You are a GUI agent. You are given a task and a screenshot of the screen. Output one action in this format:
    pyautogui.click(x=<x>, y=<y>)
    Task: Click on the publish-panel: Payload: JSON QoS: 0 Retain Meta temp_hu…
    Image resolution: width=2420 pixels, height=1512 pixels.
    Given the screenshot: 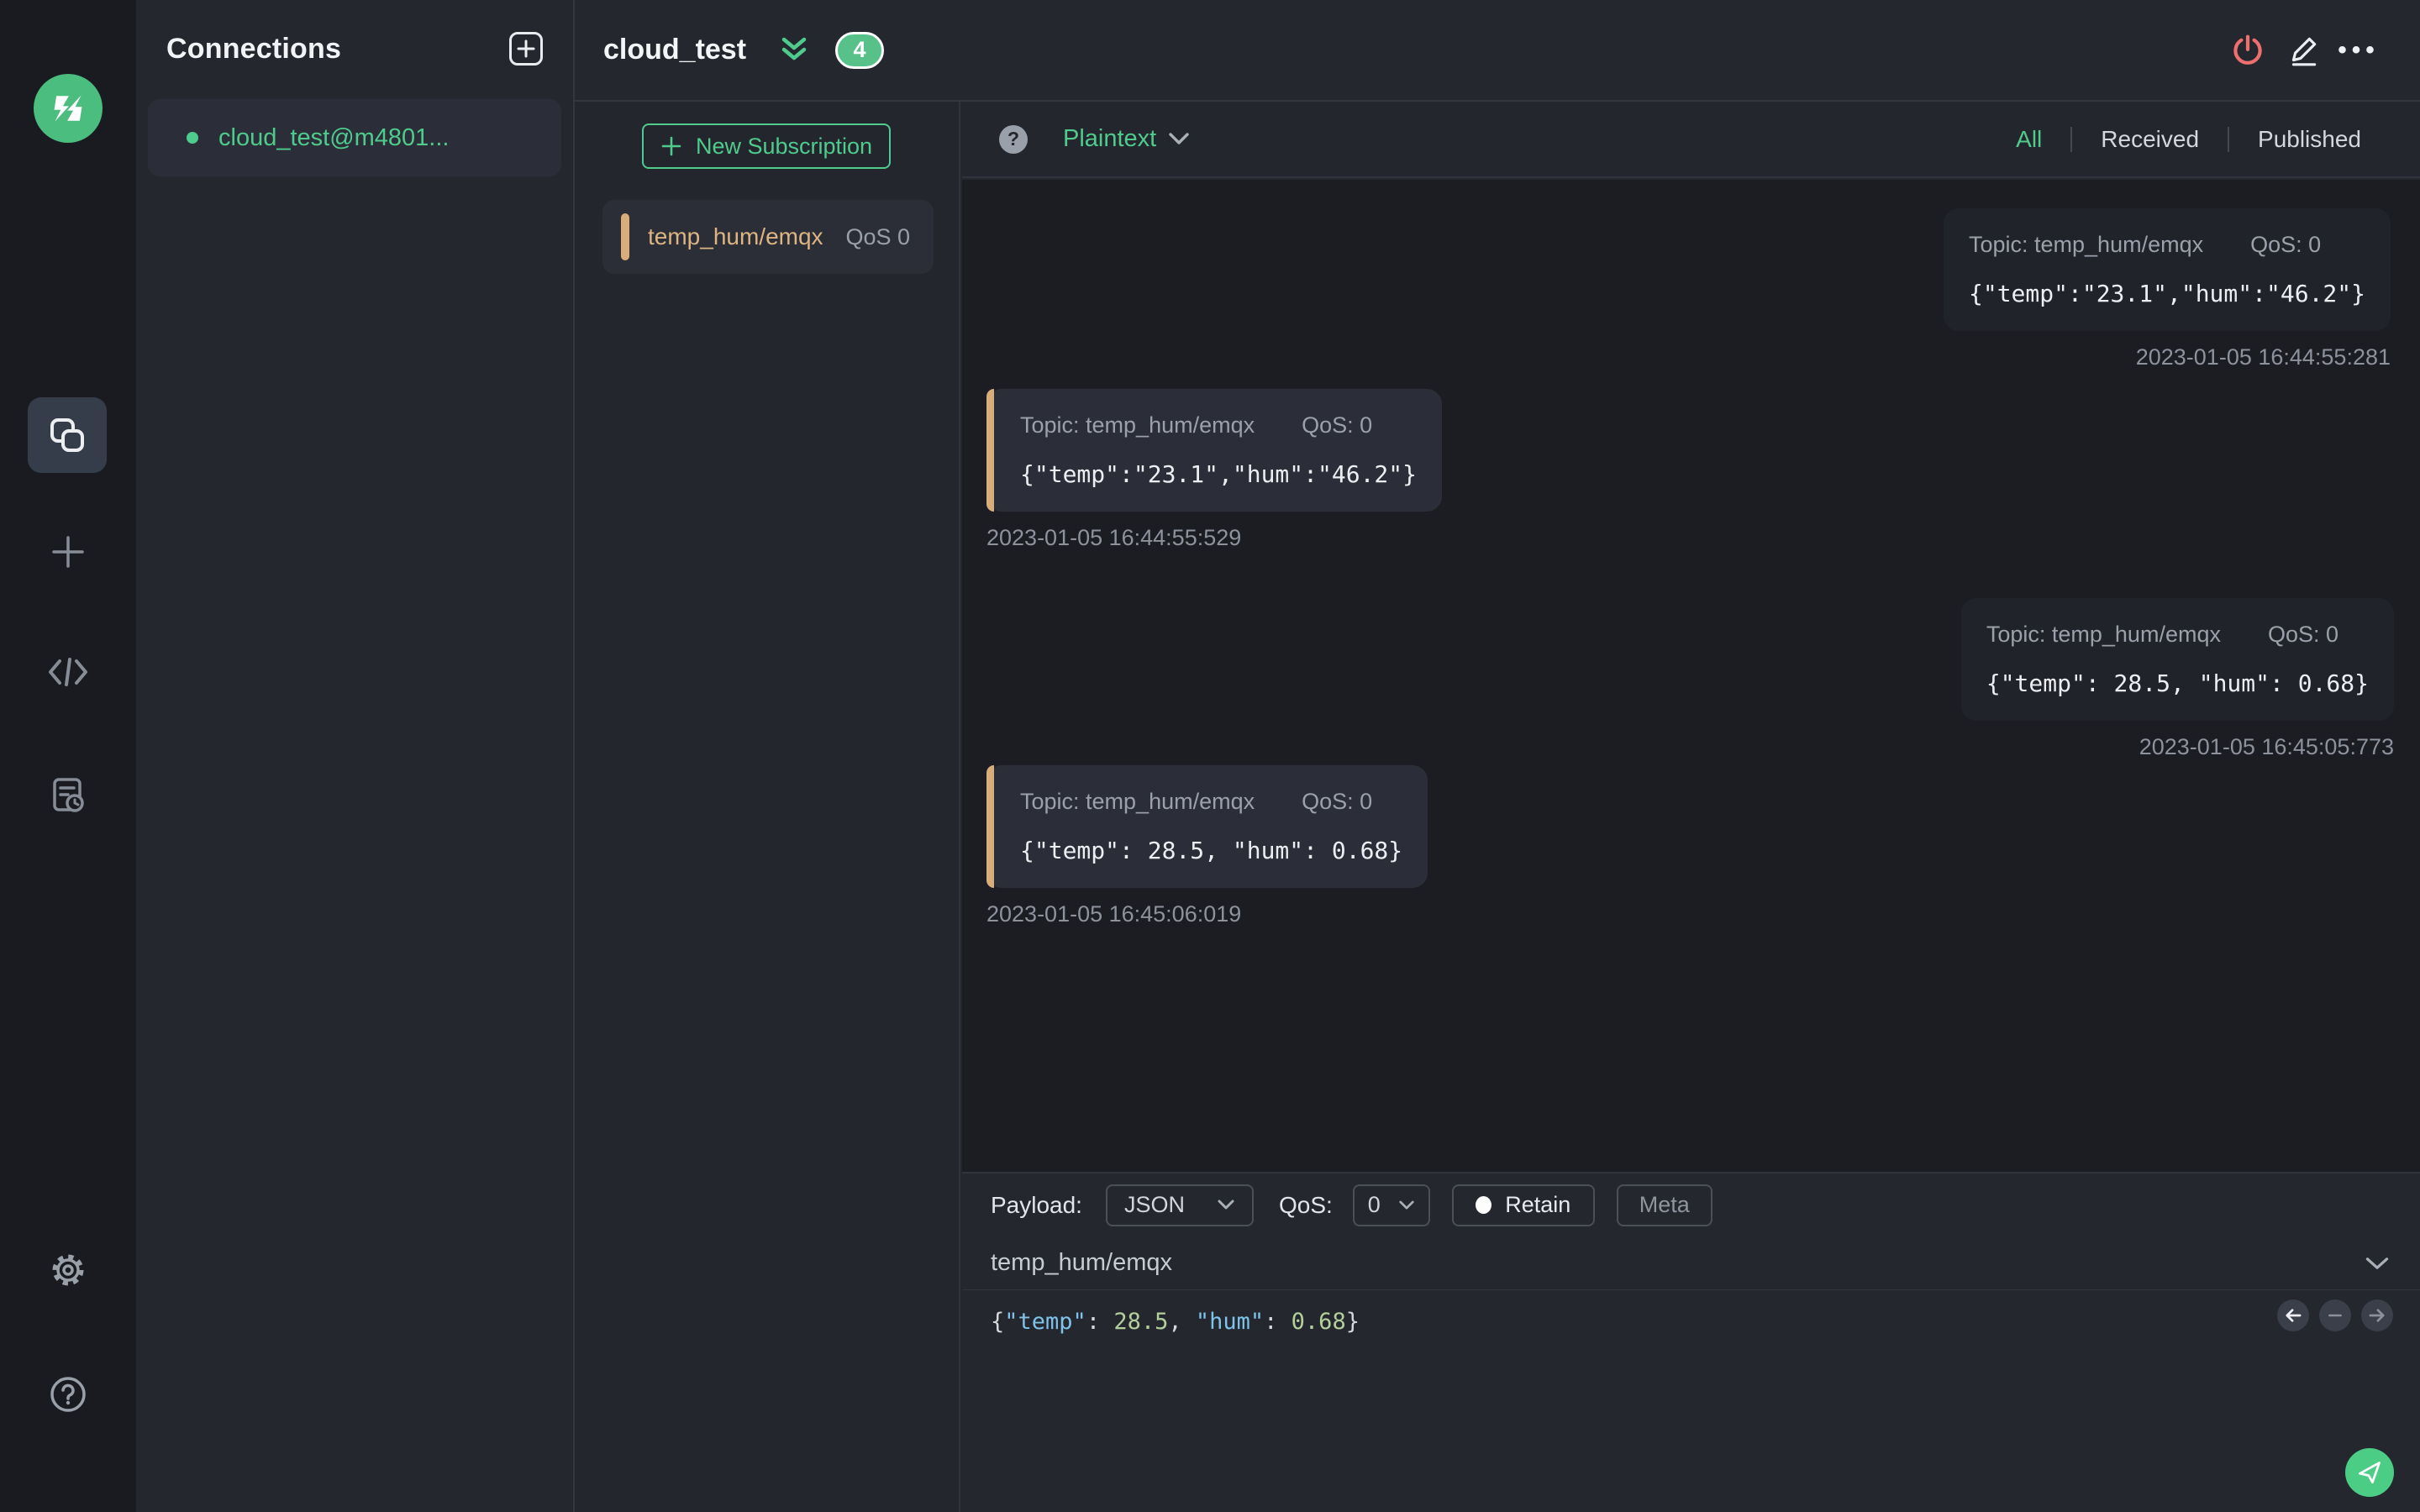 What is the action you would take?
    pyautogui.click(x=1691, y=1342)
    